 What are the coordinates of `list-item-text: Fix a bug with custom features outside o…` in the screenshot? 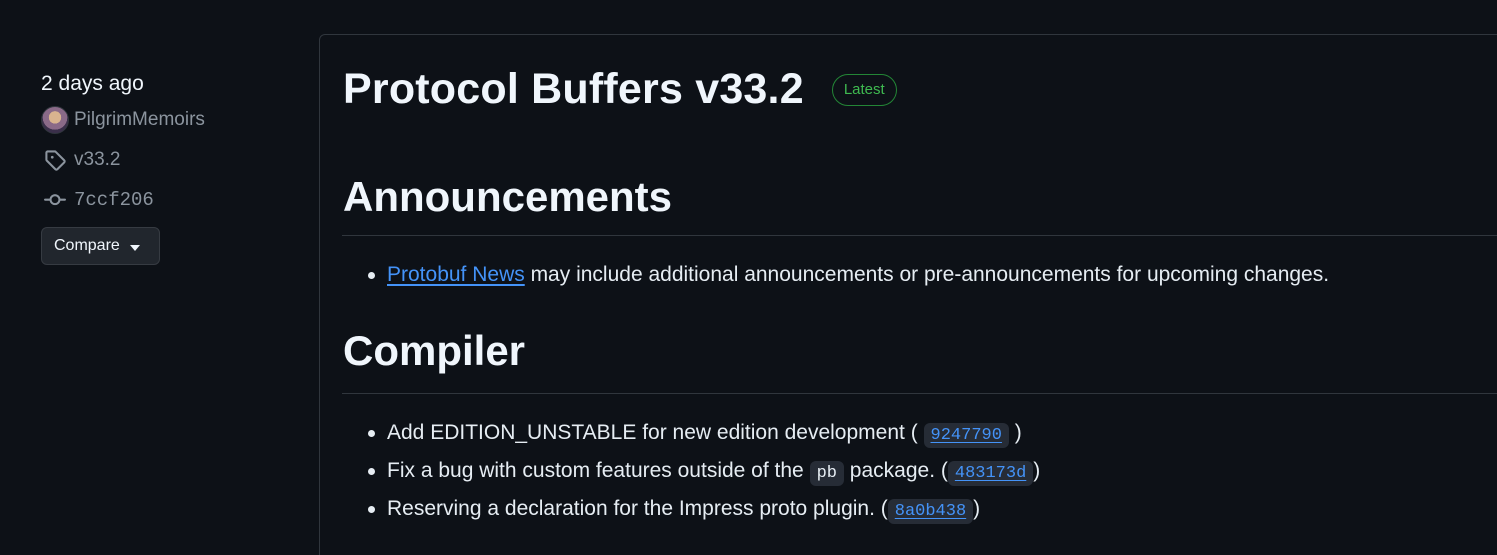 It's located at (598, 470).